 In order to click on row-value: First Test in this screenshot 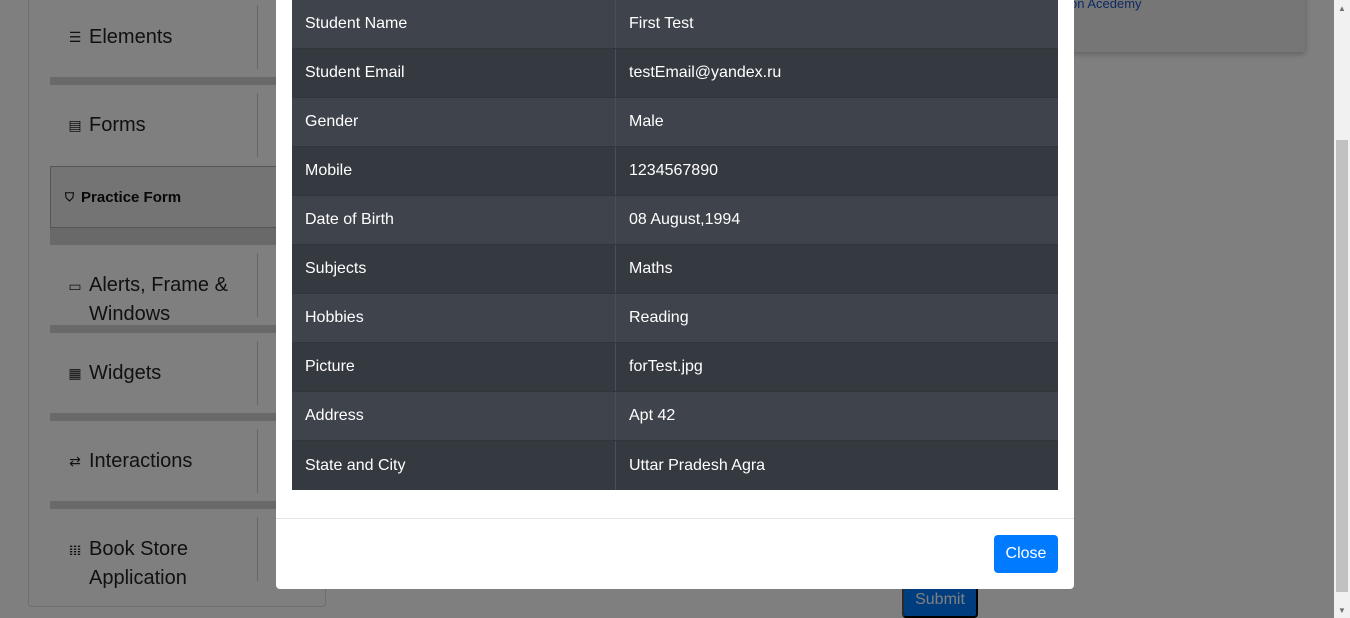, I will do `click(661, 23)`.